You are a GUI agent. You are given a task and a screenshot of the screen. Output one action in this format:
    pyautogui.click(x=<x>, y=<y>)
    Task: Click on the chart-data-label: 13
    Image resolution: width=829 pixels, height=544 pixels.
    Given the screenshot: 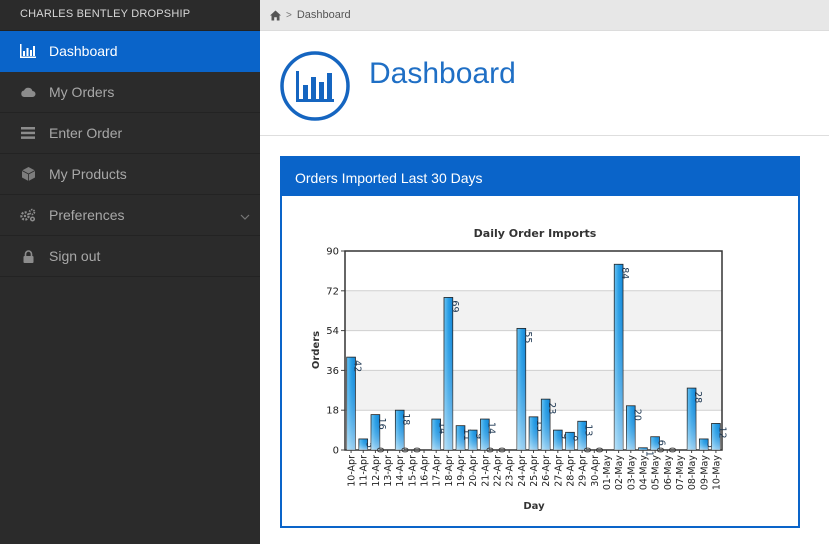 What is the action you would take?
    pyautogui.click(x=588, y=430)
    